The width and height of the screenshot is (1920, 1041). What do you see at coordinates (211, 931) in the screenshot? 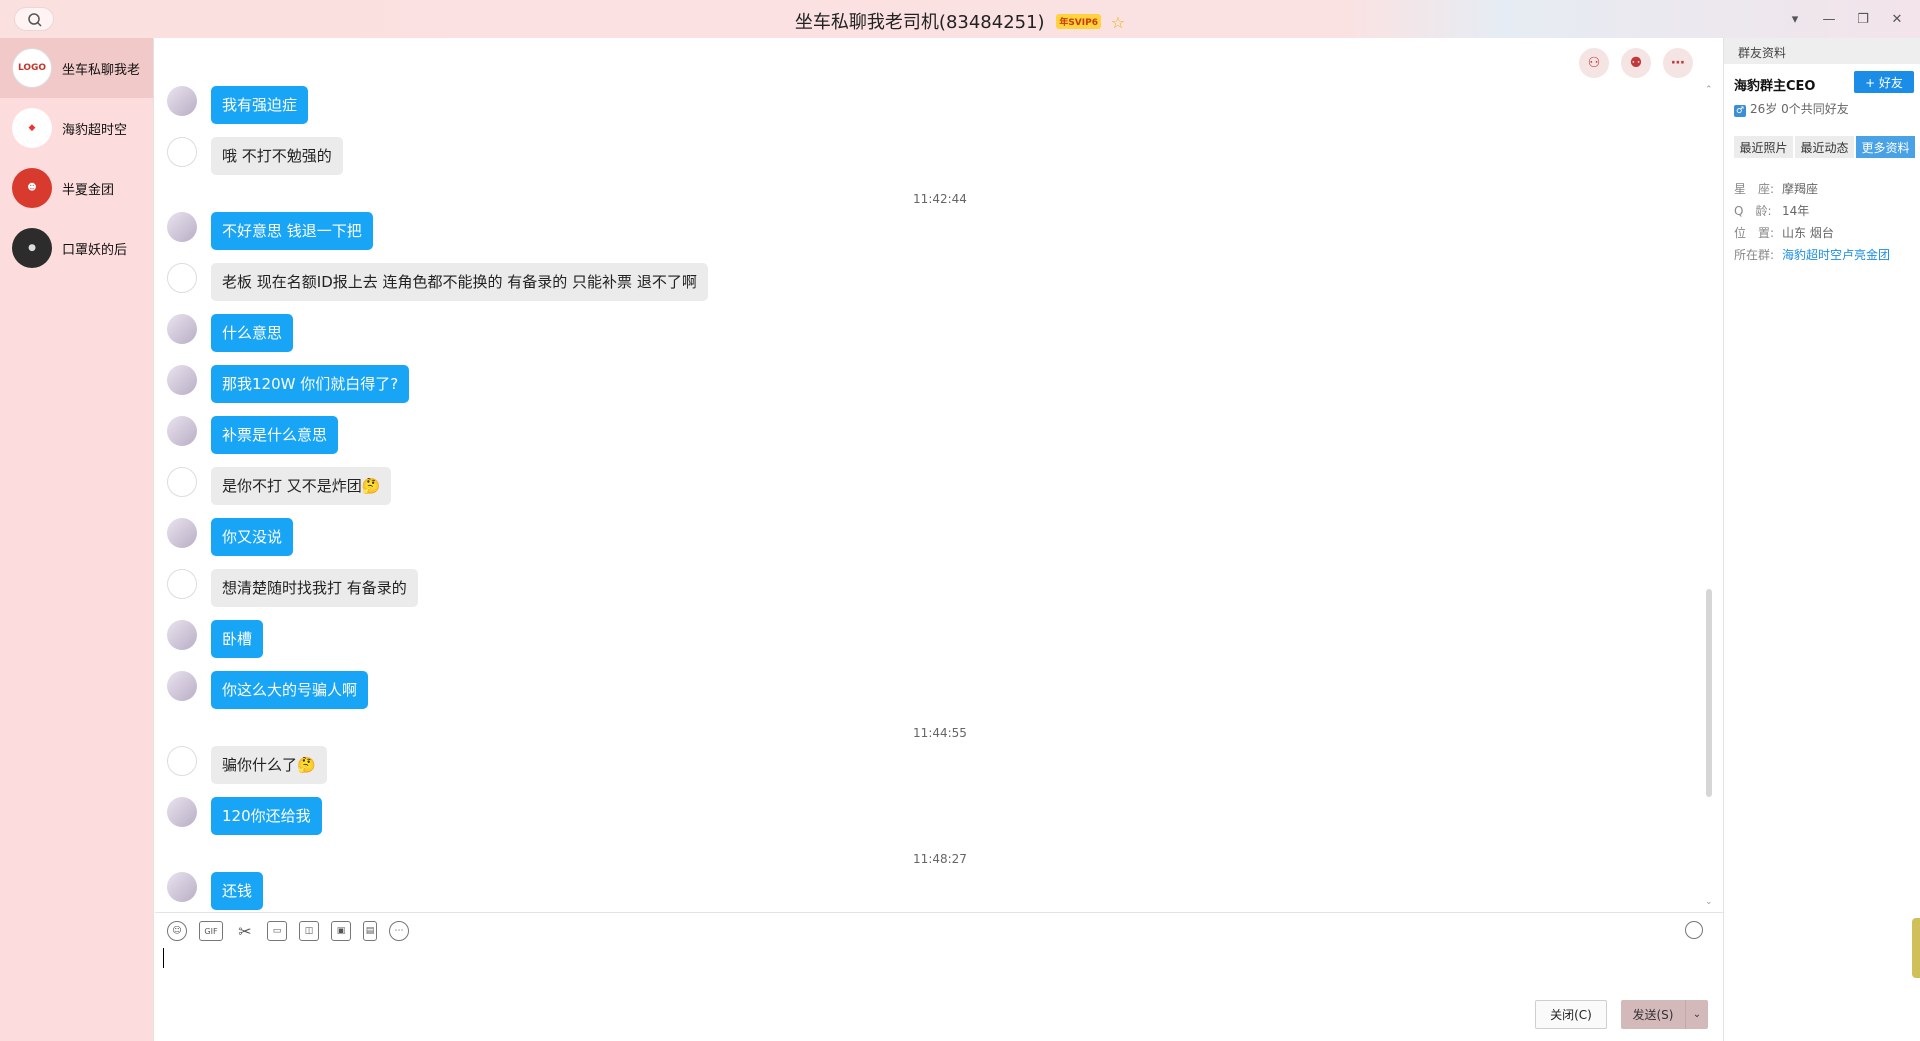
I see `gif-icon: GIF` at bounding box center [211, 931].